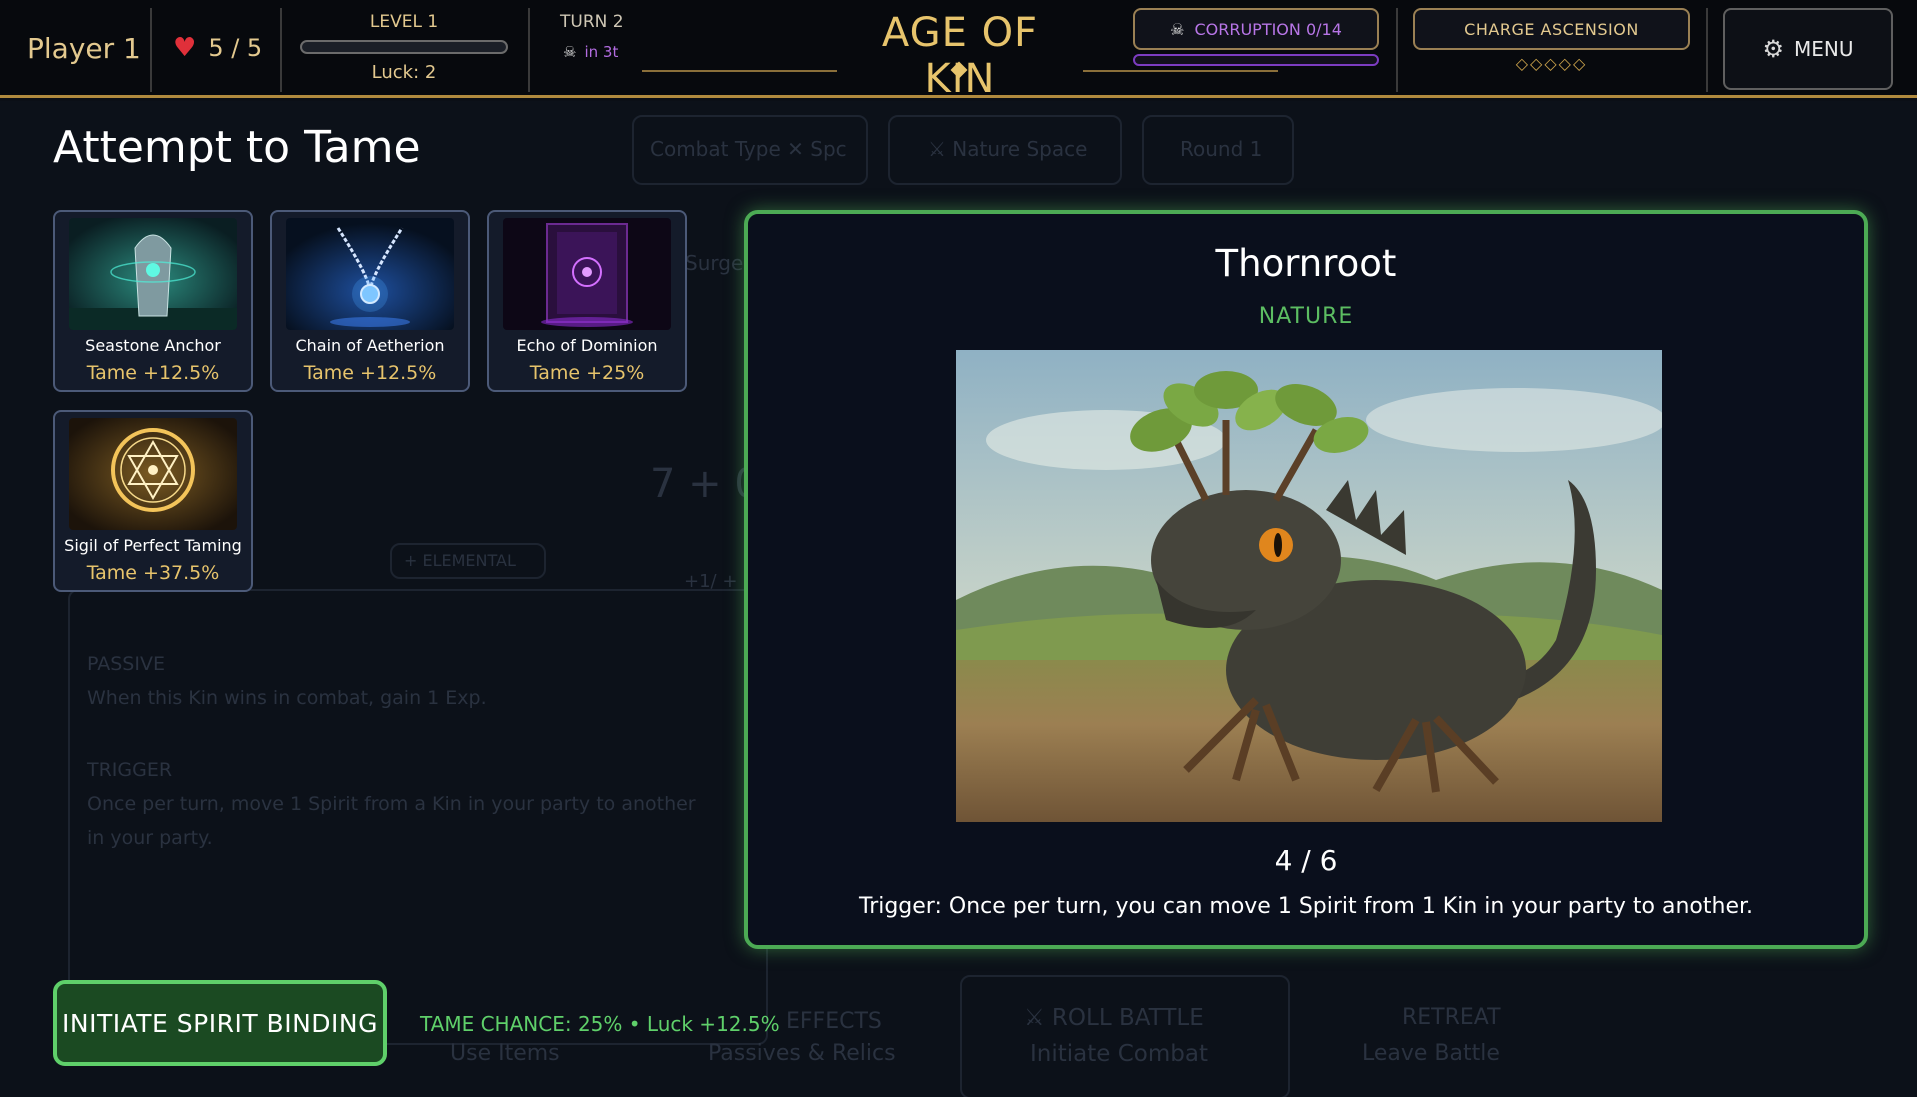 This screenshot has width=1917, height=1097. Describe the element at coordinates (1306, 316) in the screenshot. I see `kin-element-type: NATURE` at that location.